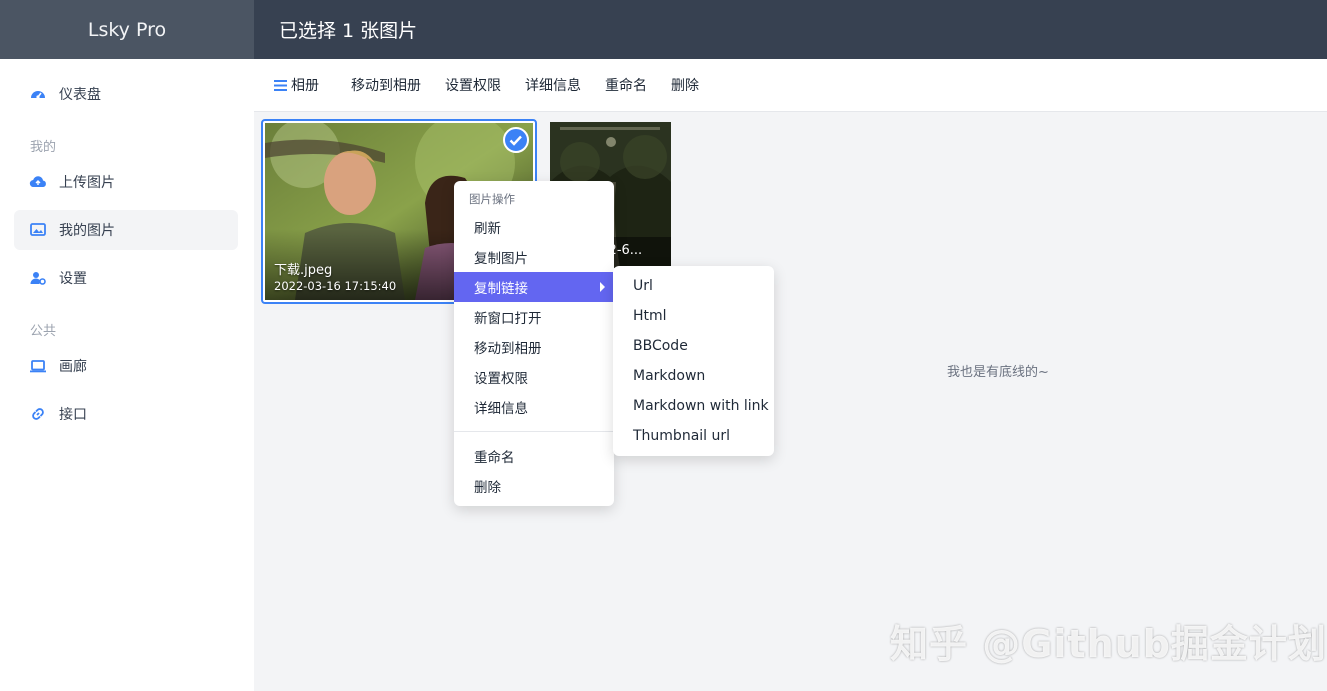 This screenshot has height=691, width=1327. What do you see at coordinates (534, 377) in the screenshot?
I see `menu-item-set-permission: 设置权限` at bounding box center [534, 377].